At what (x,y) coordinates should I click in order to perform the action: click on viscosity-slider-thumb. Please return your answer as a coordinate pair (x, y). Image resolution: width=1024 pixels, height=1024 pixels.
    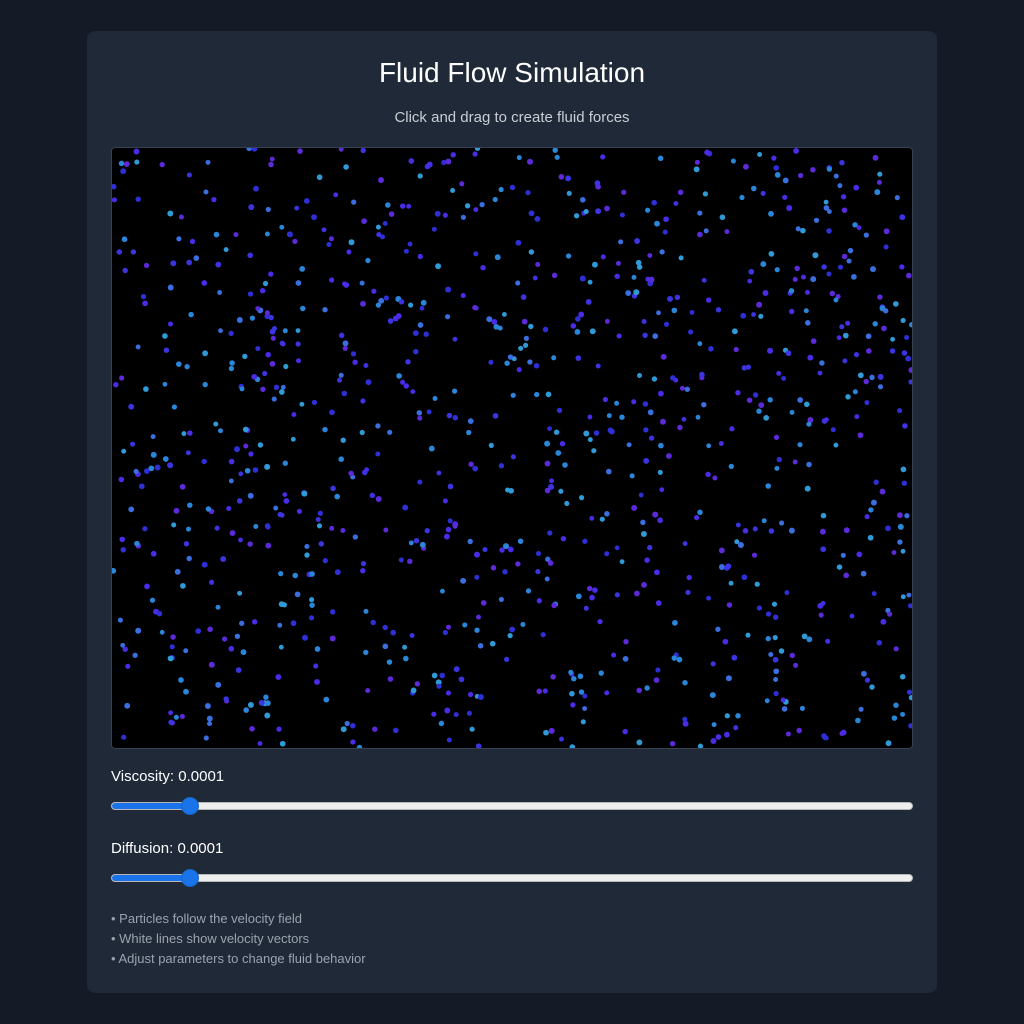
    Looking at the image, I should click on (189, 806).